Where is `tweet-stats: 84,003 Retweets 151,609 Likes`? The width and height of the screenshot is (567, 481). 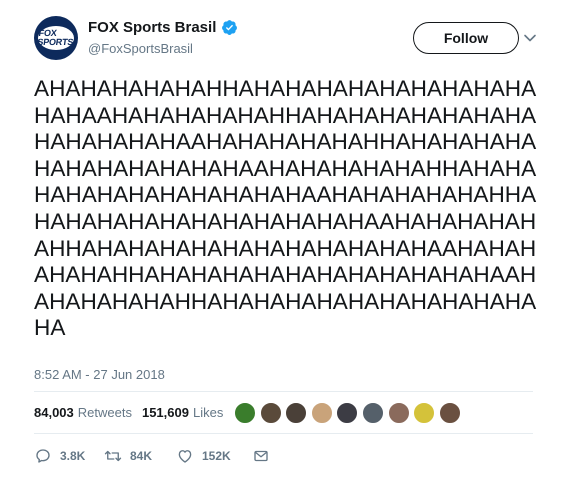 tweet-stats: 84,003 Retweets 151,609 Likes is located at coordinates (133, 412).